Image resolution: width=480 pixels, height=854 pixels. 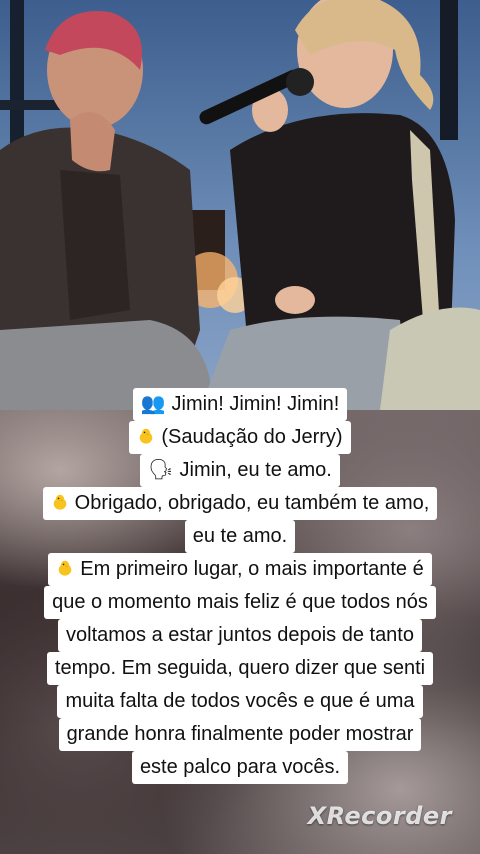 I want to click on caption-line: (Saudação do Jerry), so click(x=240, y=437).